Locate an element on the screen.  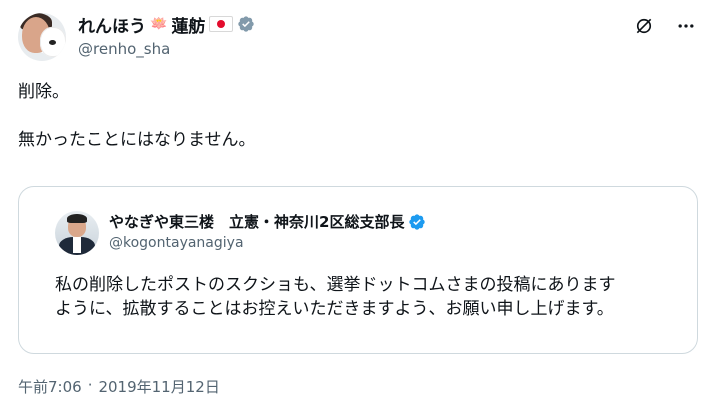
quoted-line: 私の削除したポストのスクショも、選挙ドットコムさまの投稿にあります is located at coordinates (335, 285).